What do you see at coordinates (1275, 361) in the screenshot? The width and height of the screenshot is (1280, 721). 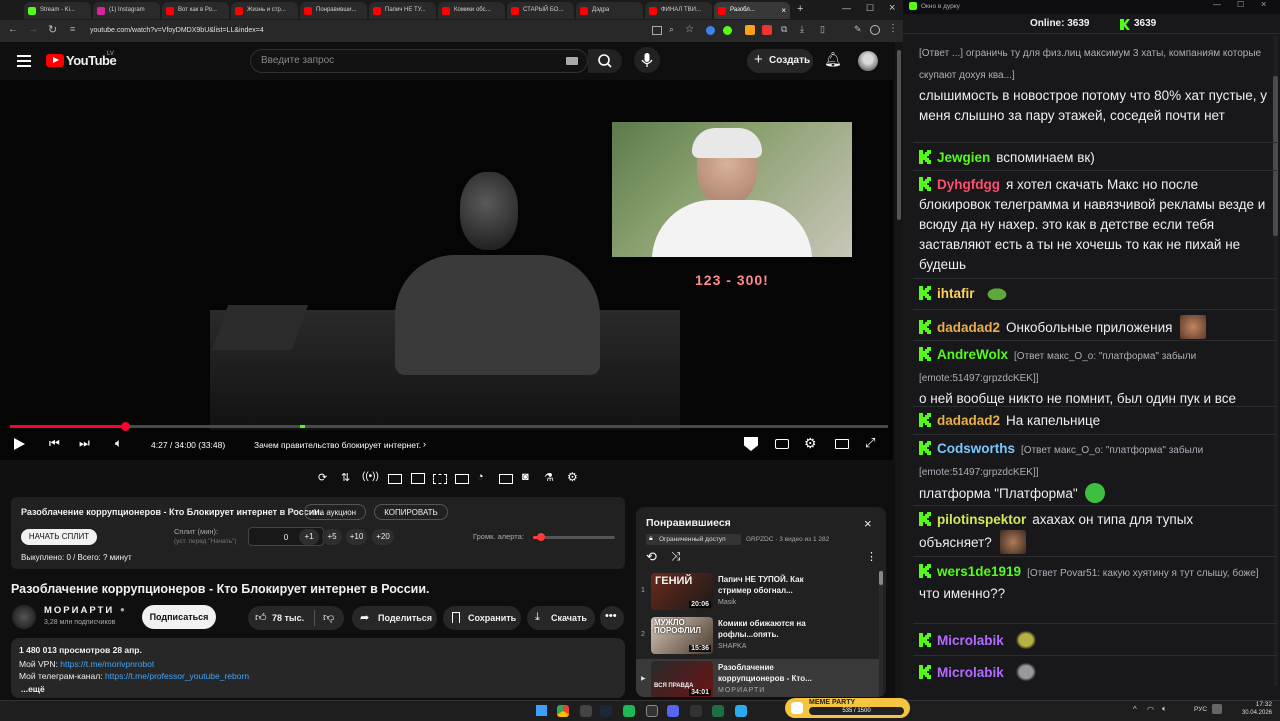 I see `chat-scrollbar` at bounding box center [1275, 361].